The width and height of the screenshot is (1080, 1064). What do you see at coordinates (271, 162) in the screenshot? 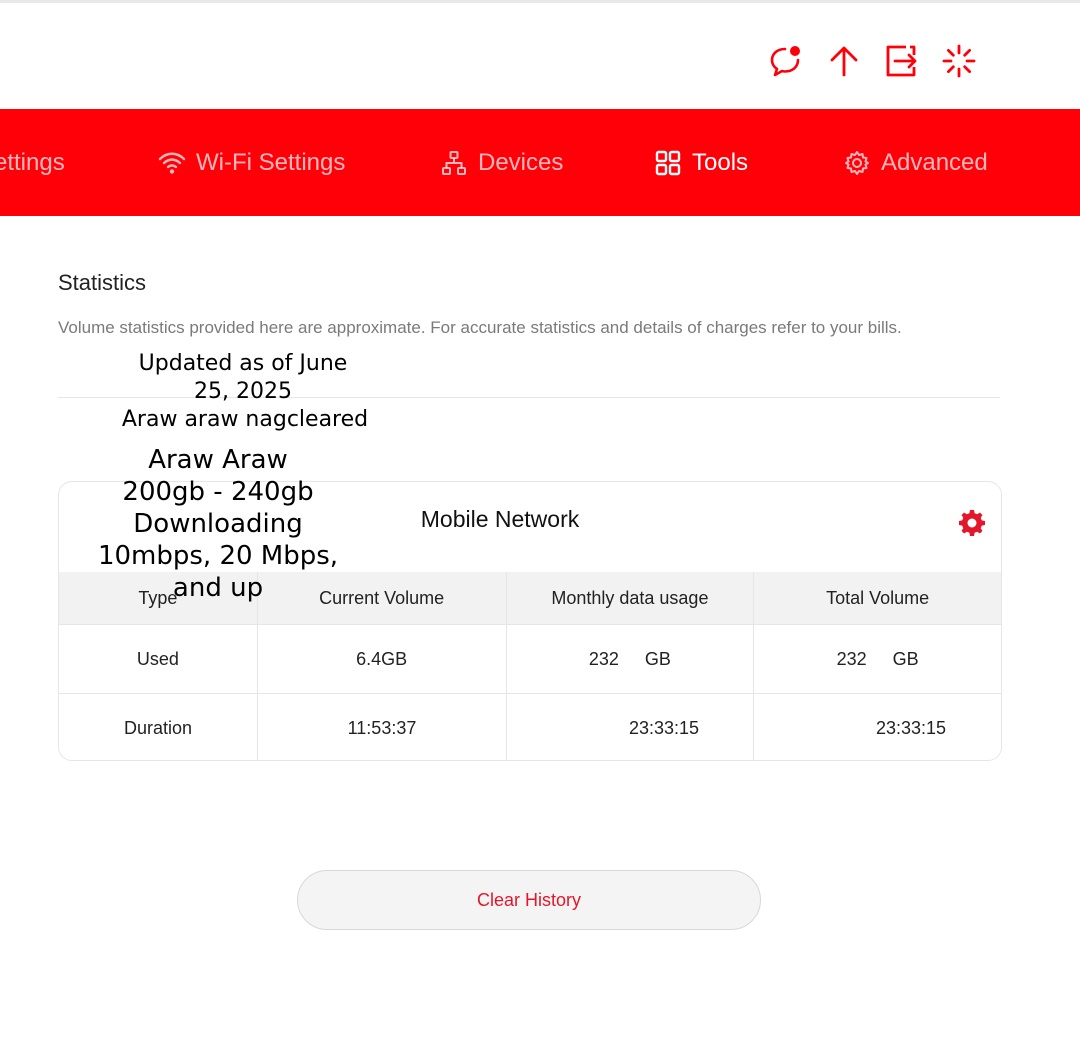
I see `nav-item-label: Wi-Fi Settings` at bounding box center [271, 162].